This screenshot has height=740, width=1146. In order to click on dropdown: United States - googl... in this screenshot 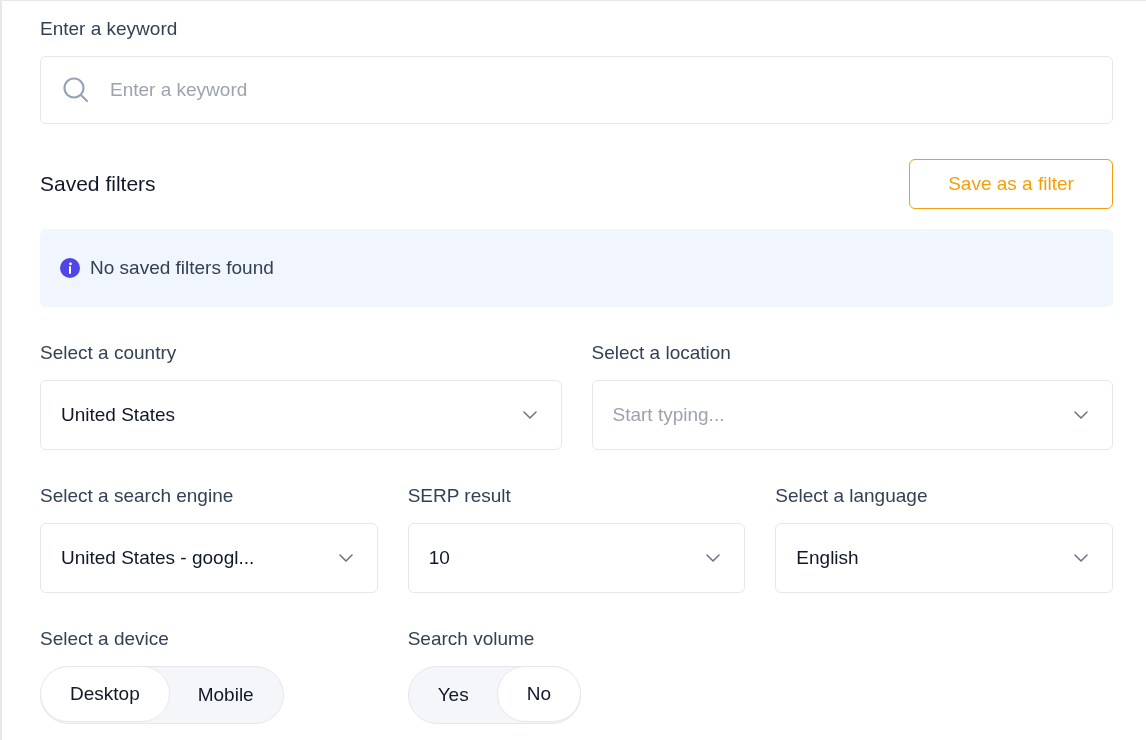, I will do `click(209, 558)`.